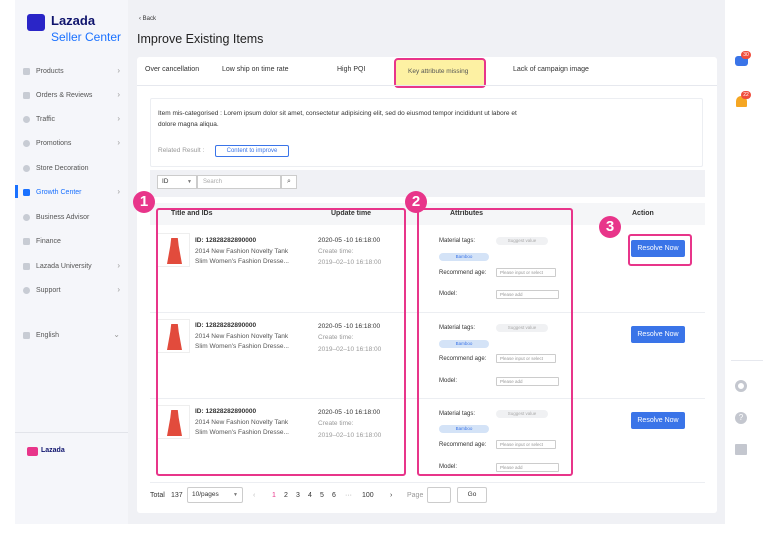  I want to click on header-action: Action, so click(643, 213).